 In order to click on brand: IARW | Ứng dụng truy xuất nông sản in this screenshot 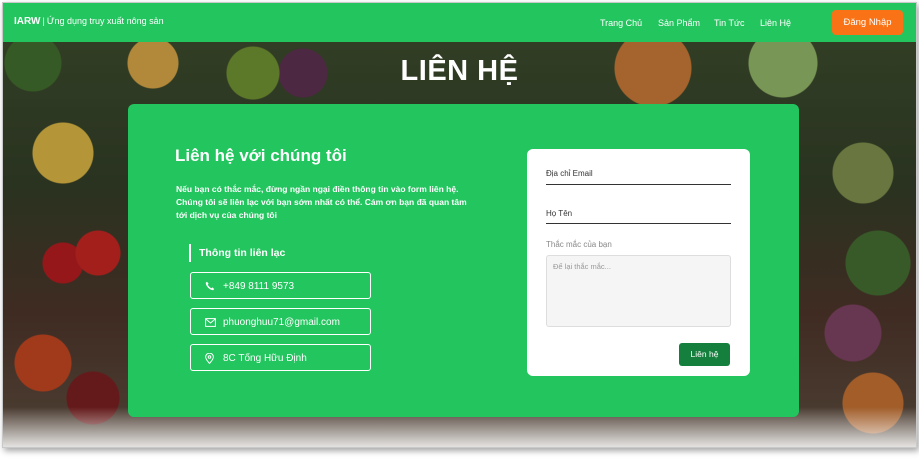, I will do `click(89, 21)`.